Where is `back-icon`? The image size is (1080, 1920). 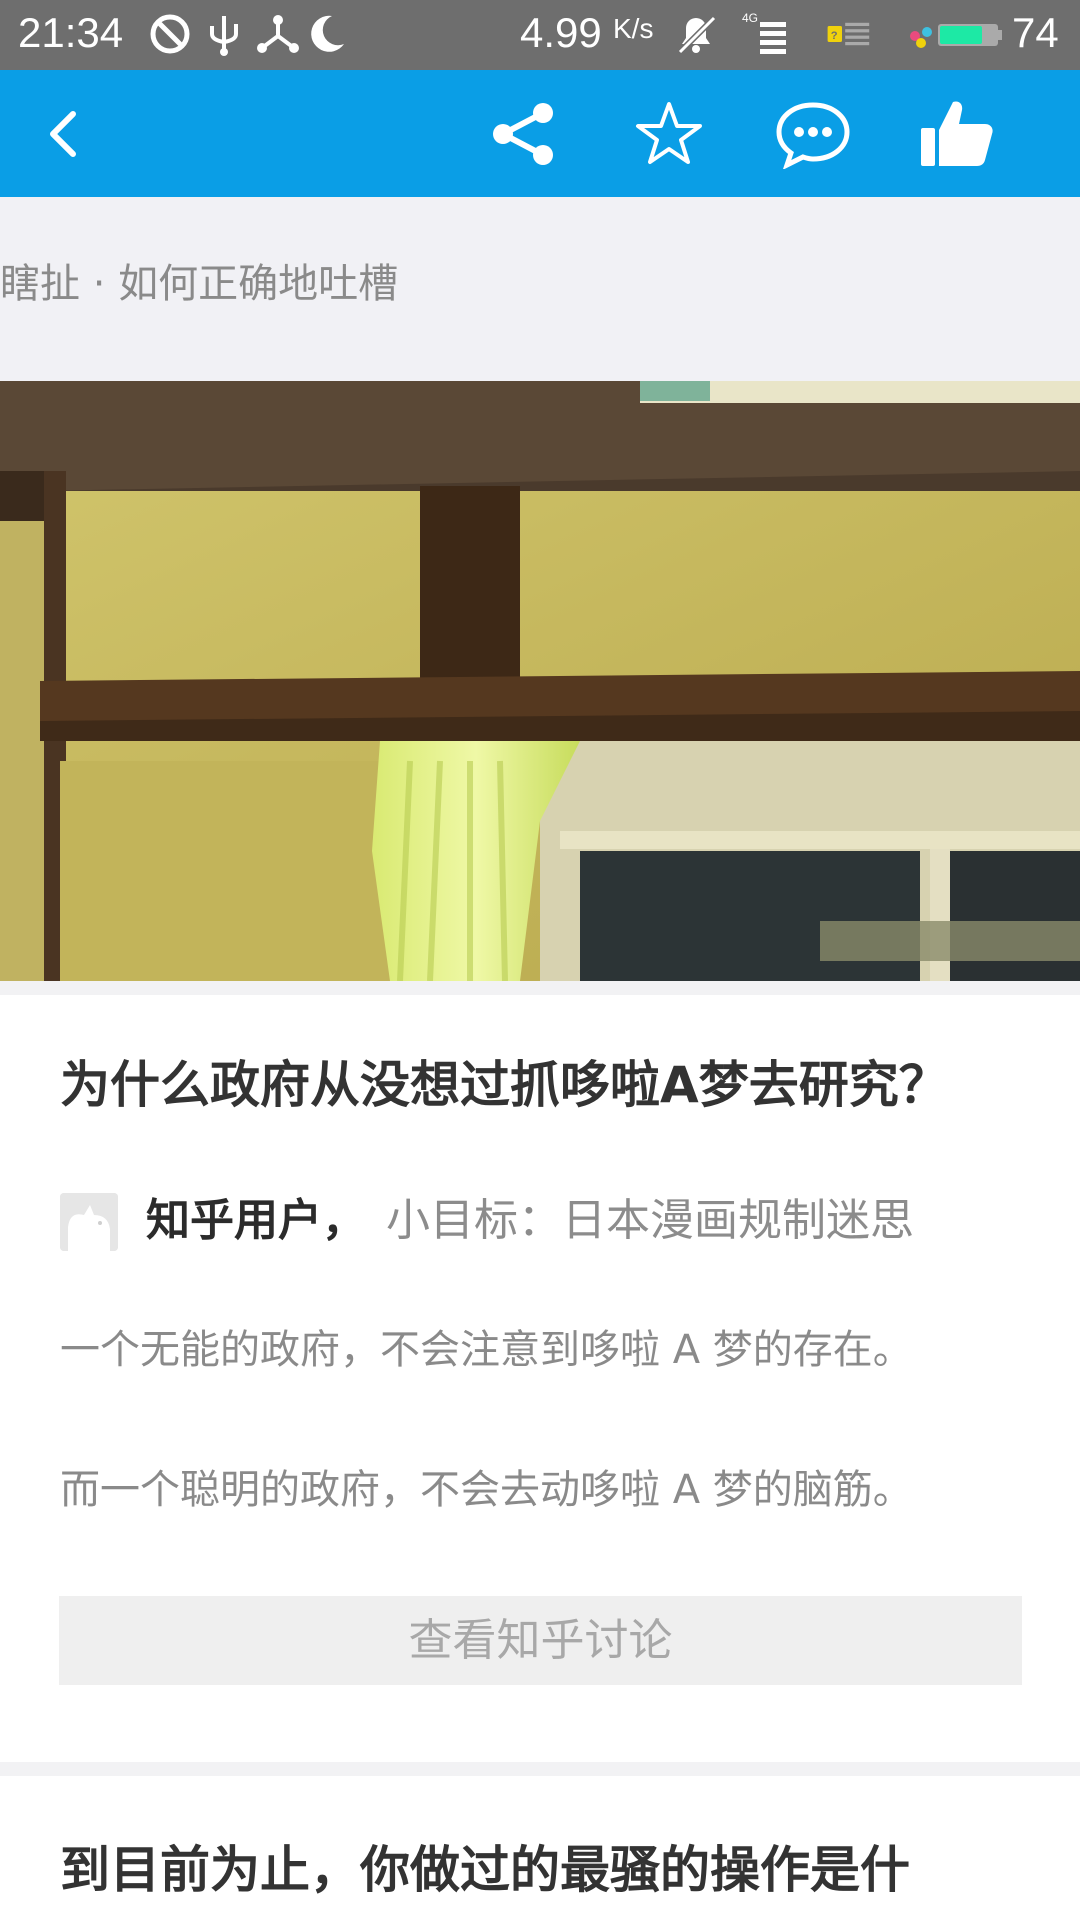
back-icon is located at coordinates (63, 134).